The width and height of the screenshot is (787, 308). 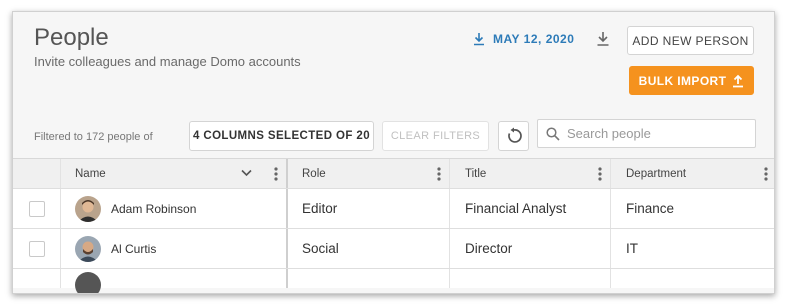 I want to click on title-cell: Financial Analyst, so click(x=530, y=208).